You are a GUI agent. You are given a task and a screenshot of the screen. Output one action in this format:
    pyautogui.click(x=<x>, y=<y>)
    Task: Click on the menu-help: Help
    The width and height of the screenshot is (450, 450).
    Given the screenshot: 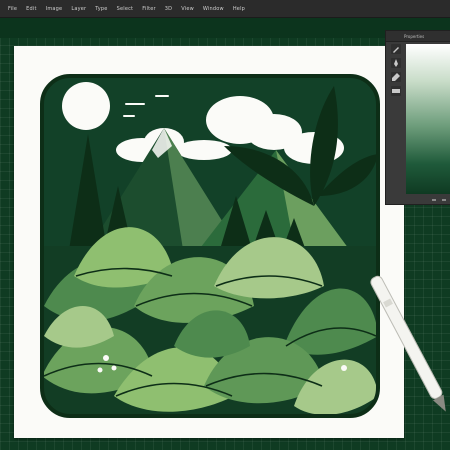 What is the action you would take?
    pyautogui.click(x=239, y=9)
    